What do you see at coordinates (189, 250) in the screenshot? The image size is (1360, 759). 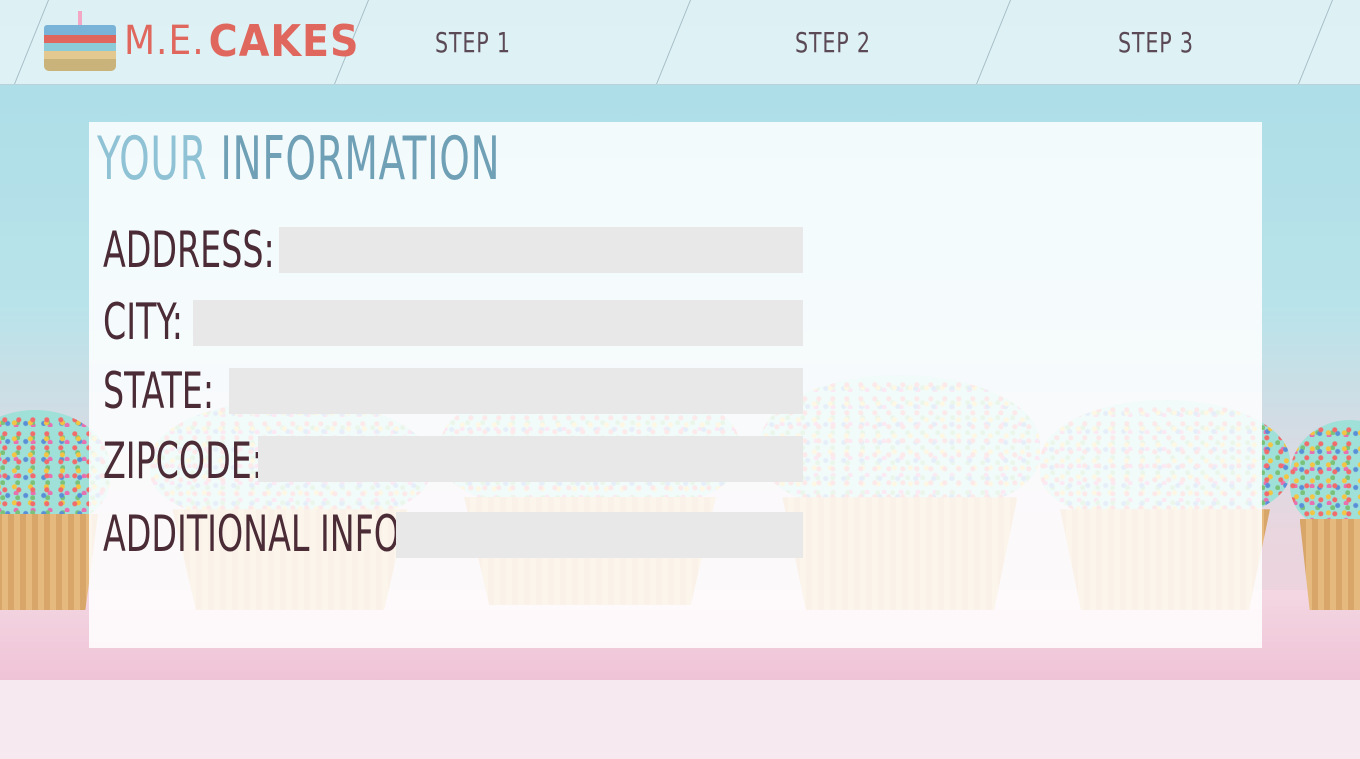 I see `address-label: Address:` at bounding box center [189, 250].